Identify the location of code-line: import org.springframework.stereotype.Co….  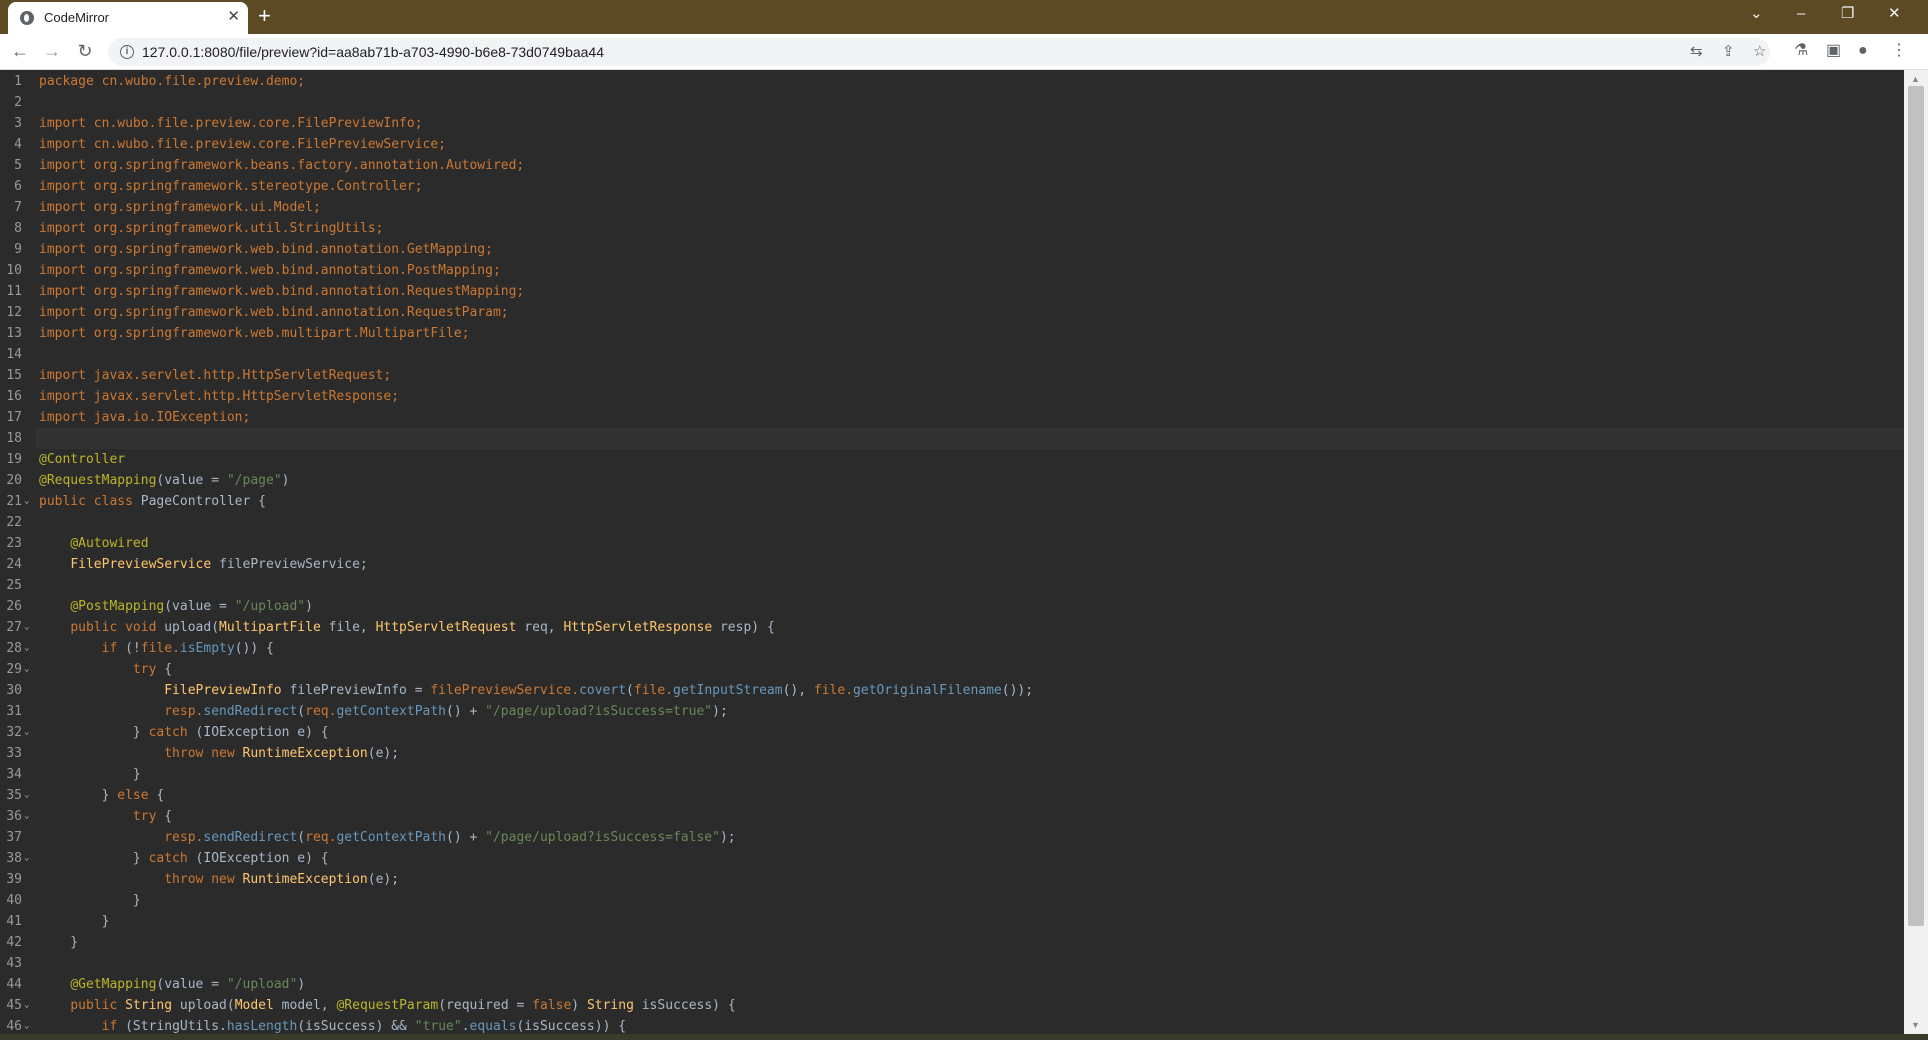
(231, 186).